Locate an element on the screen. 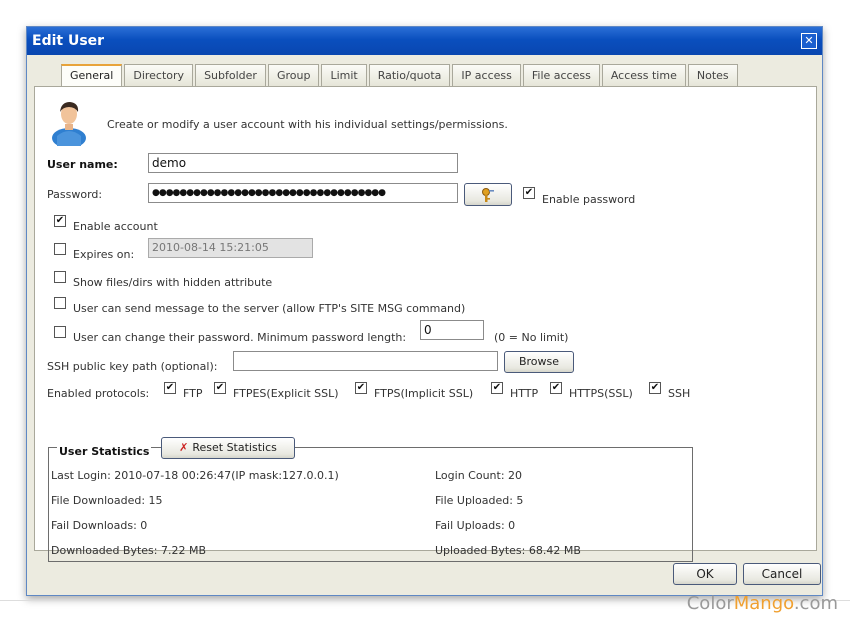 The height and width of the screenshot is (624, 850). file-uploaded-text: File Uploaded: 5 is located at coordinates (479, 500).